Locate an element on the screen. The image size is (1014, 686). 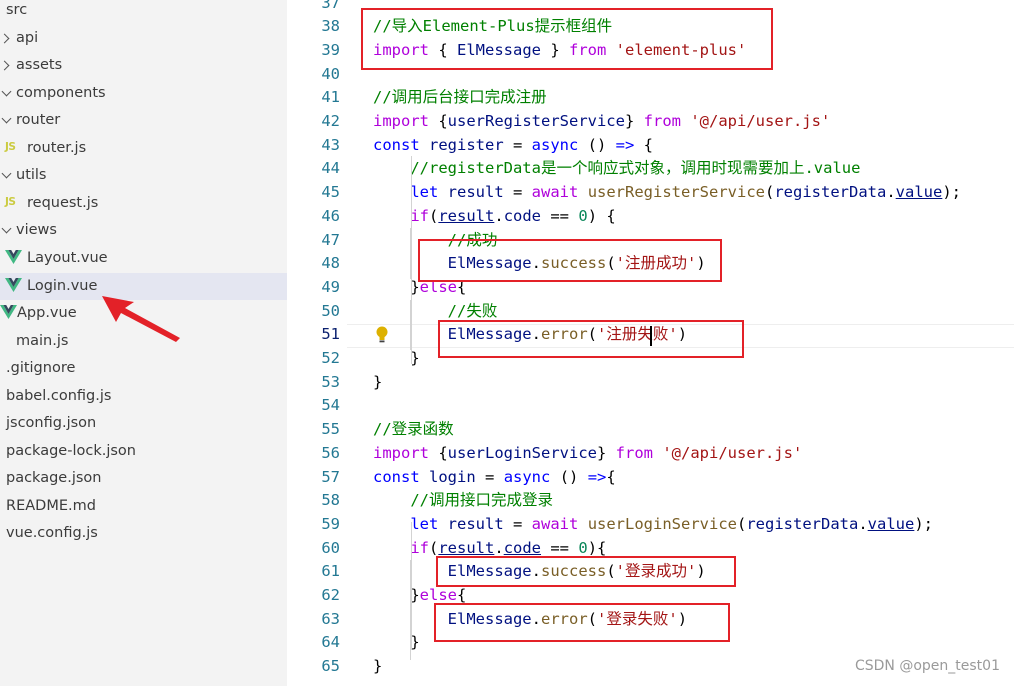
line-number: 37 is located at coordinates (330, 6).